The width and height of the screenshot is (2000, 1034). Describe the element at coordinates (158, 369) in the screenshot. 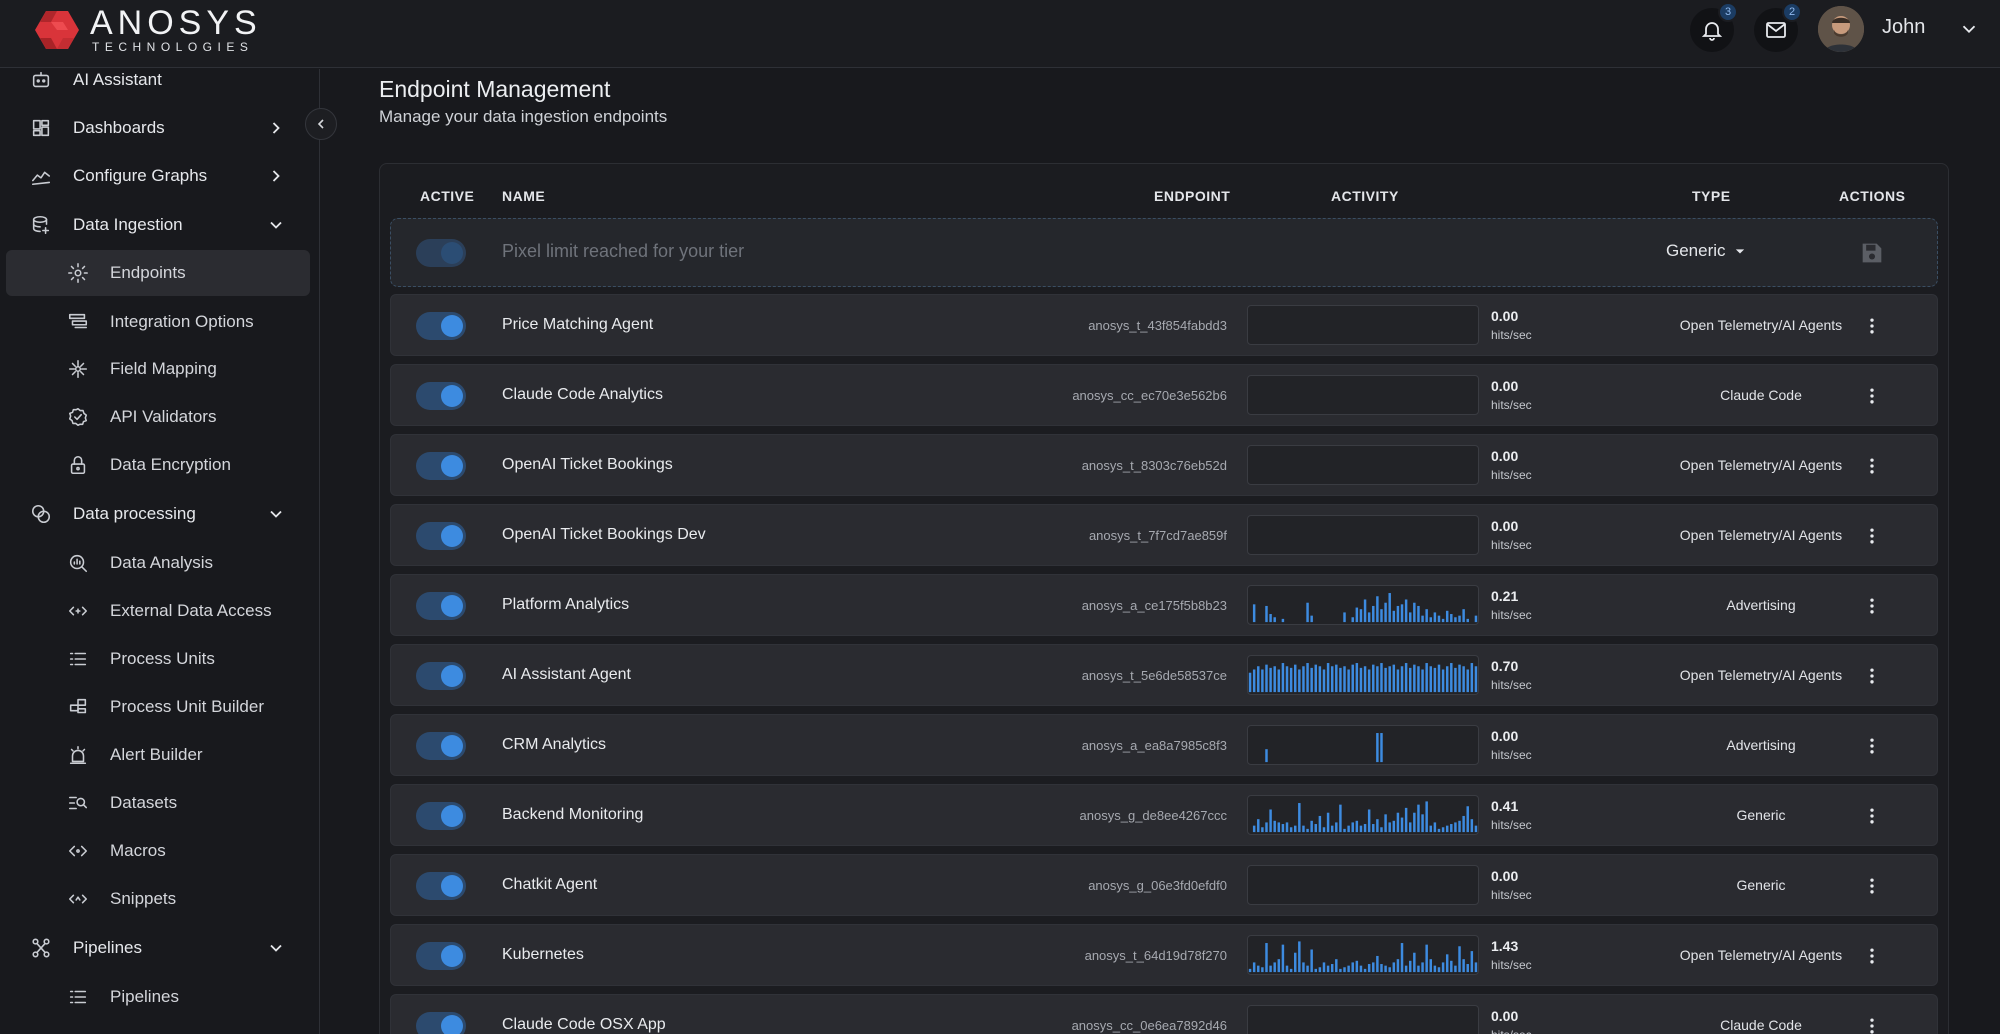

I see `sidebar-item-field-mapping: Field Mapping` at that location.